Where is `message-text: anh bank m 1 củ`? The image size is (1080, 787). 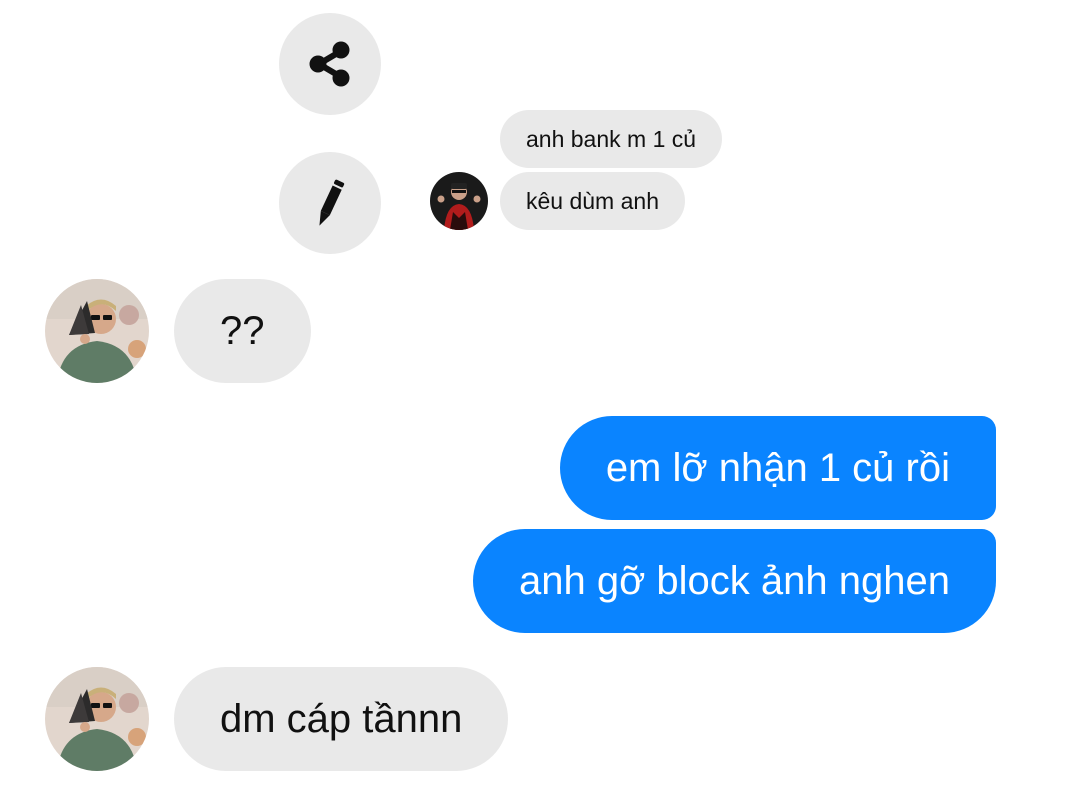 message-text: anh bank m 1 củ is located at coordinates (611, 138).